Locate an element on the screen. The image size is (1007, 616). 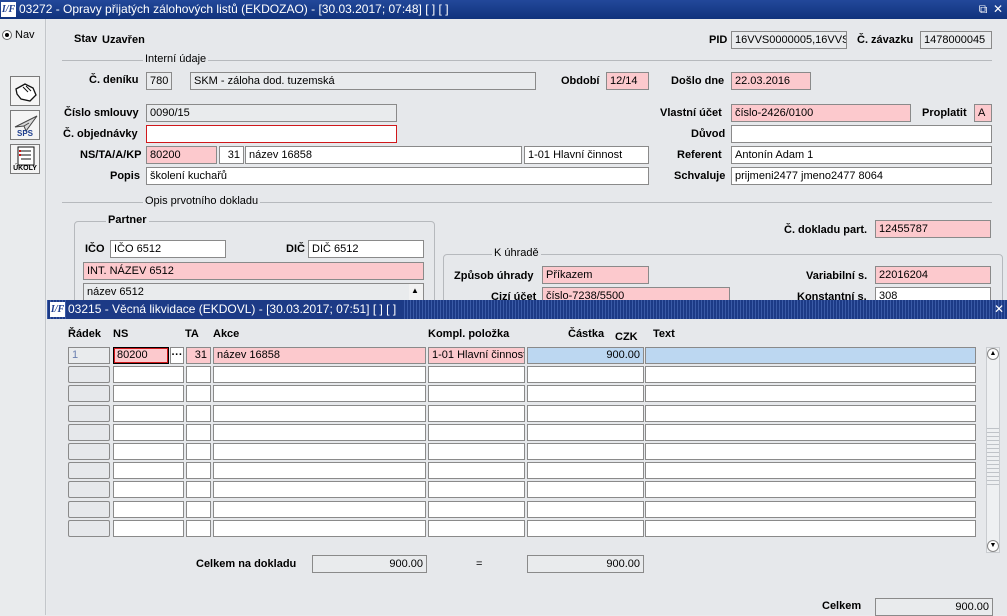
ukoly-label: ÚKOLY is located at coordinates (25, 168).